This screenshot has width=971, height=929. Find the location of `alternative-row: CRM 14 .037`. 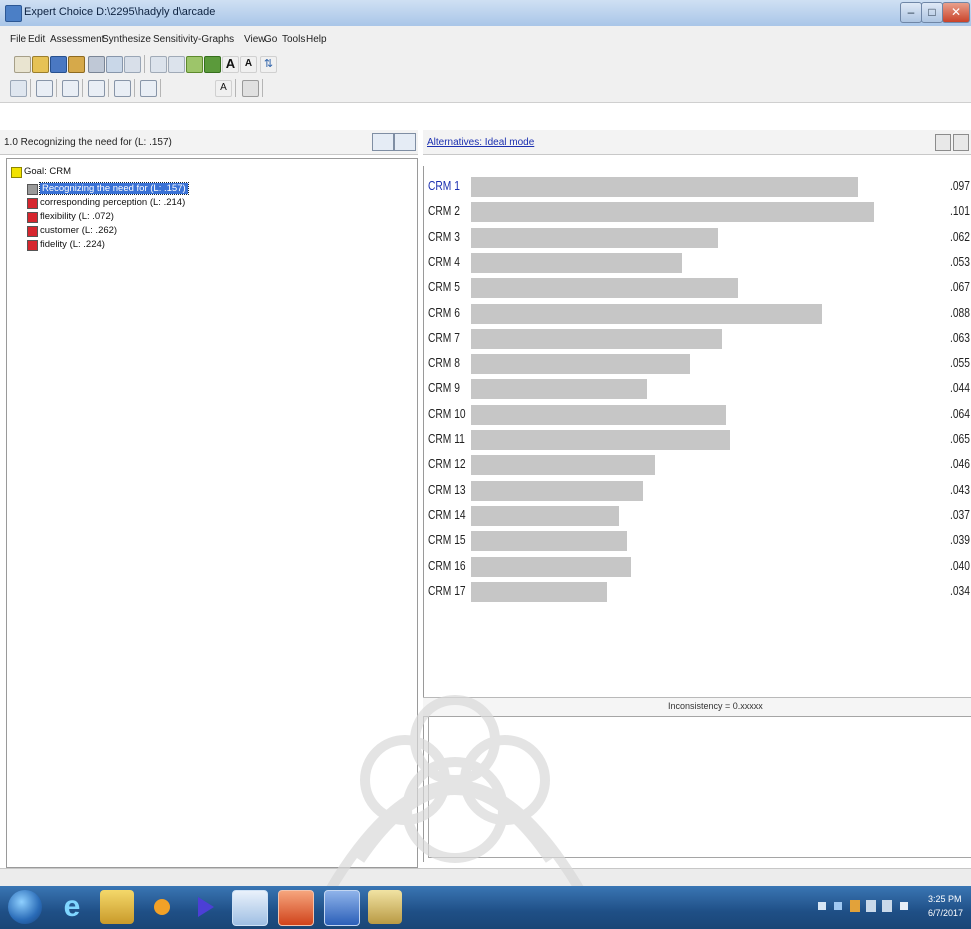

alternative-row: CRM 14 .037 is located at coordinates (697, 516).